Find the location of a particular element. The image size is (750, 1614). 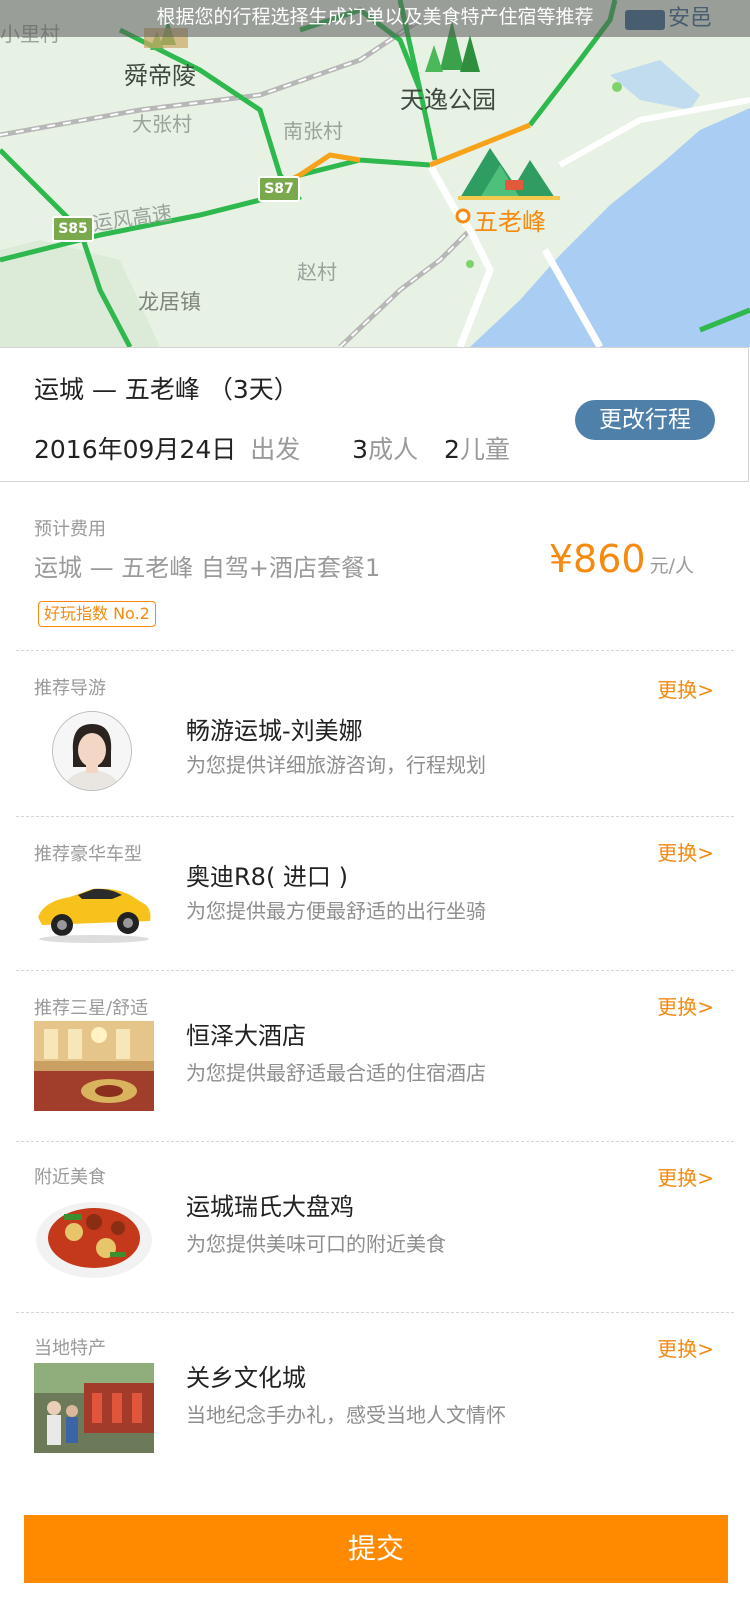

car-description: 为您提供最方便最舒适的出行坐骑 is located at coordinates (336, 911).